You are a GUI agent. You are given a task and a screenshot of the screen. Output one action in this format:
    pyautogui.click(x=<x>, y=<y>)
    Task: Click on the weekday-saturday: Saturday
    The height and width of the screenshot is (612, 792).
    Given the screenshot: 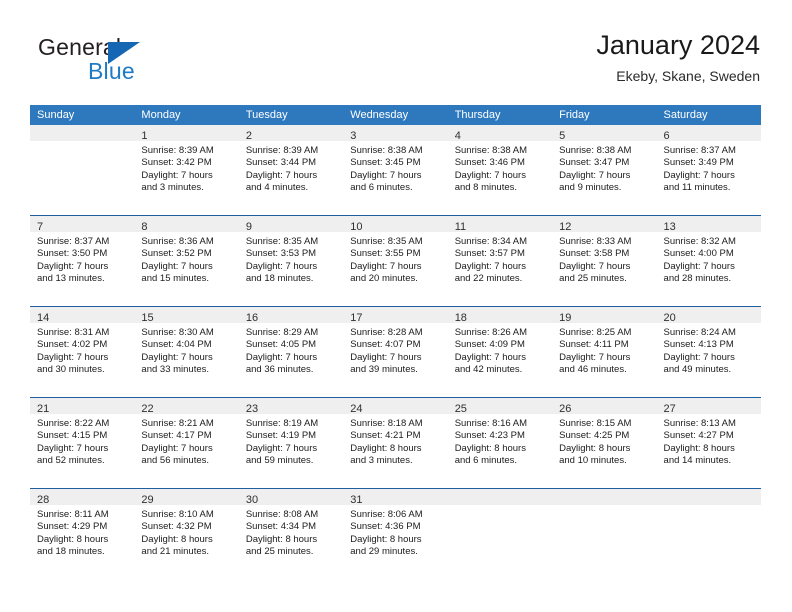 What is the action you would take?
    pyautogui.click(x=685, y=115)
    